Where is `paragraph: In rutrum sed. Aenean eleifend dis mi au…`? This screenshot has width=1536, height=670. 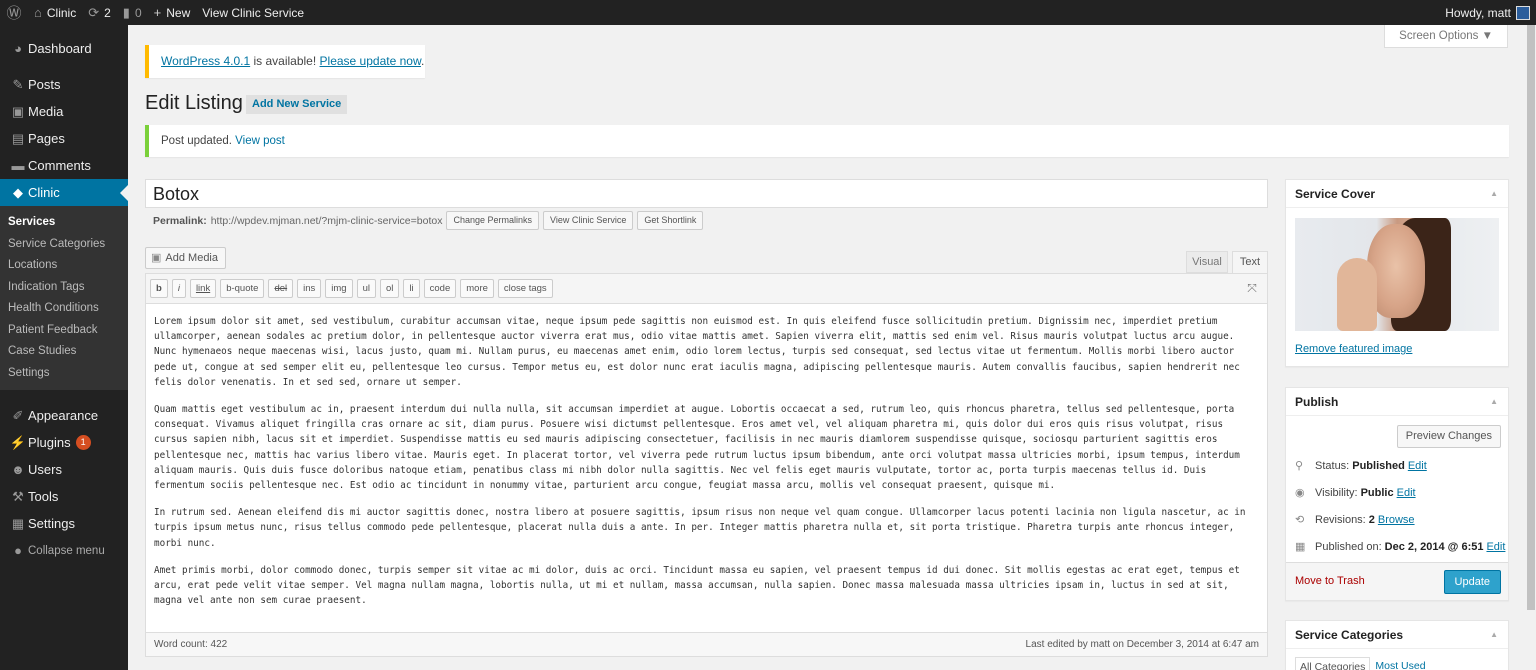 paragraph: In rutrum sed. Aenean eleifend dis mi au… is located at coordinates (700, 528).